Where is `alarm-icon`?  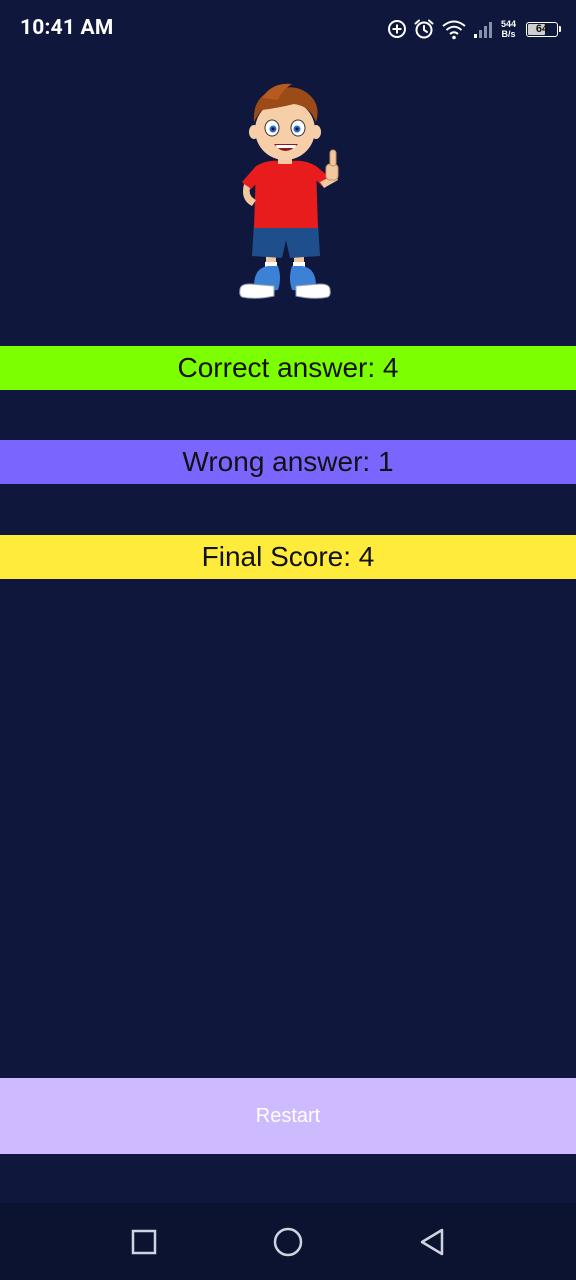 alarm-icon is located at coordinates (424, 29).